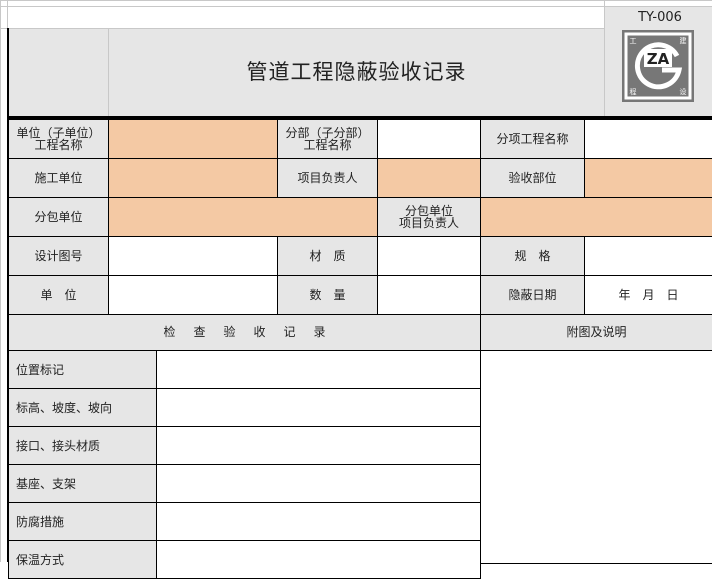  I want to click on check-item-text: 基座、支架, so click(46, 484).